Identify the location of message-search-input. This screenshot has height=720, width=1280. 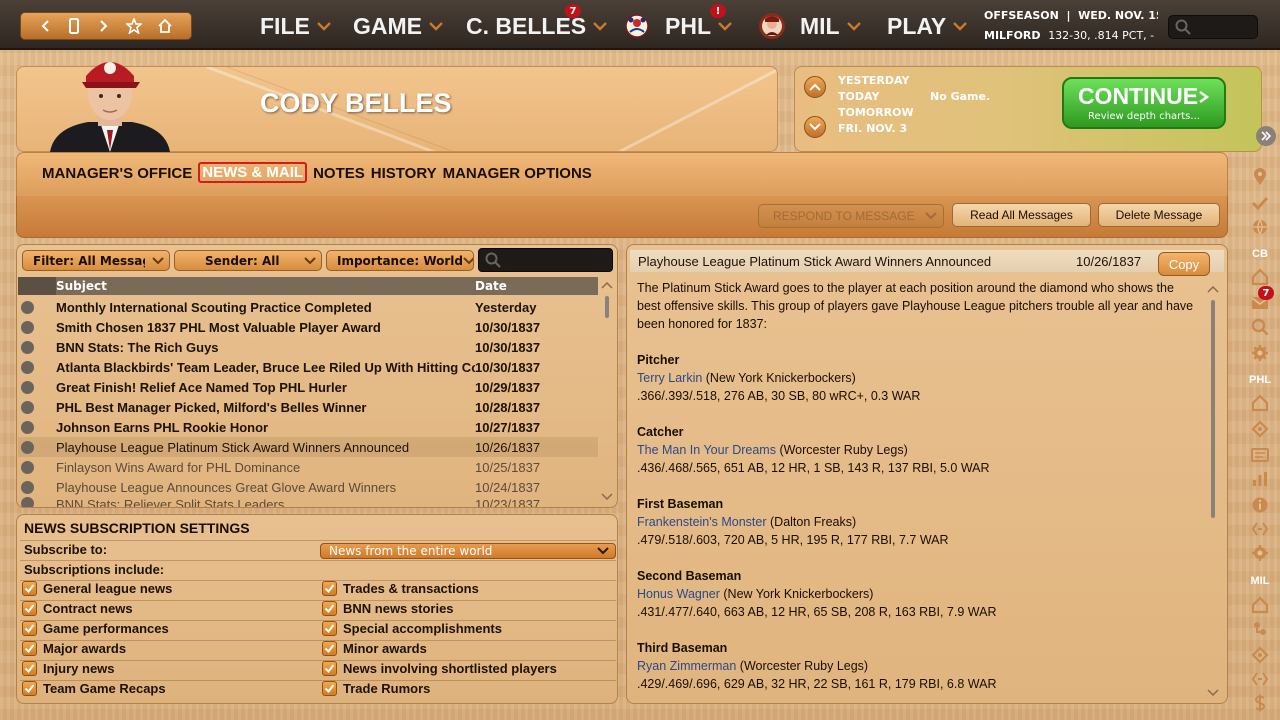
(545, 260).